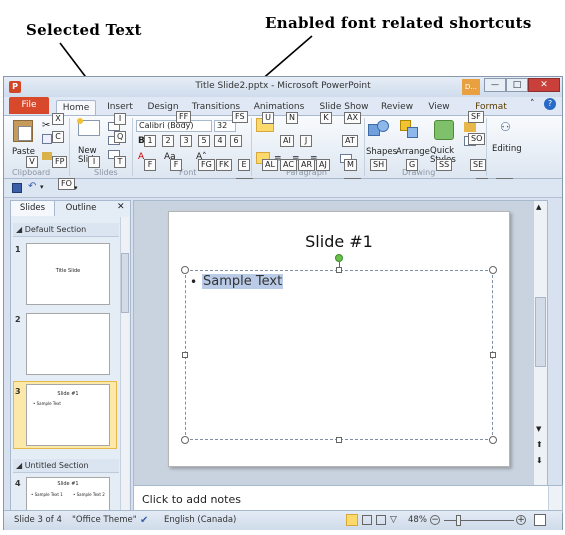 Image resolution: width=565 pixels, height=535 pixels. What do you see at coordinates (68, 494) in the screenshot?
I see `slide-thumbnail-4: Slide #1 • Sample Text 1 • Sample Text 2` at bounding box center [68, 494].